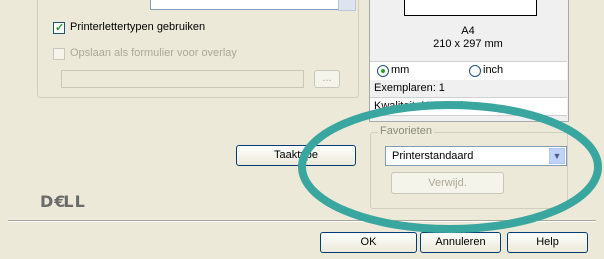 Image resolution: width=604 pixels, height=259 pixels. I want to click on use-printer-fonts-checkbox: ✓, so click(59, 28).